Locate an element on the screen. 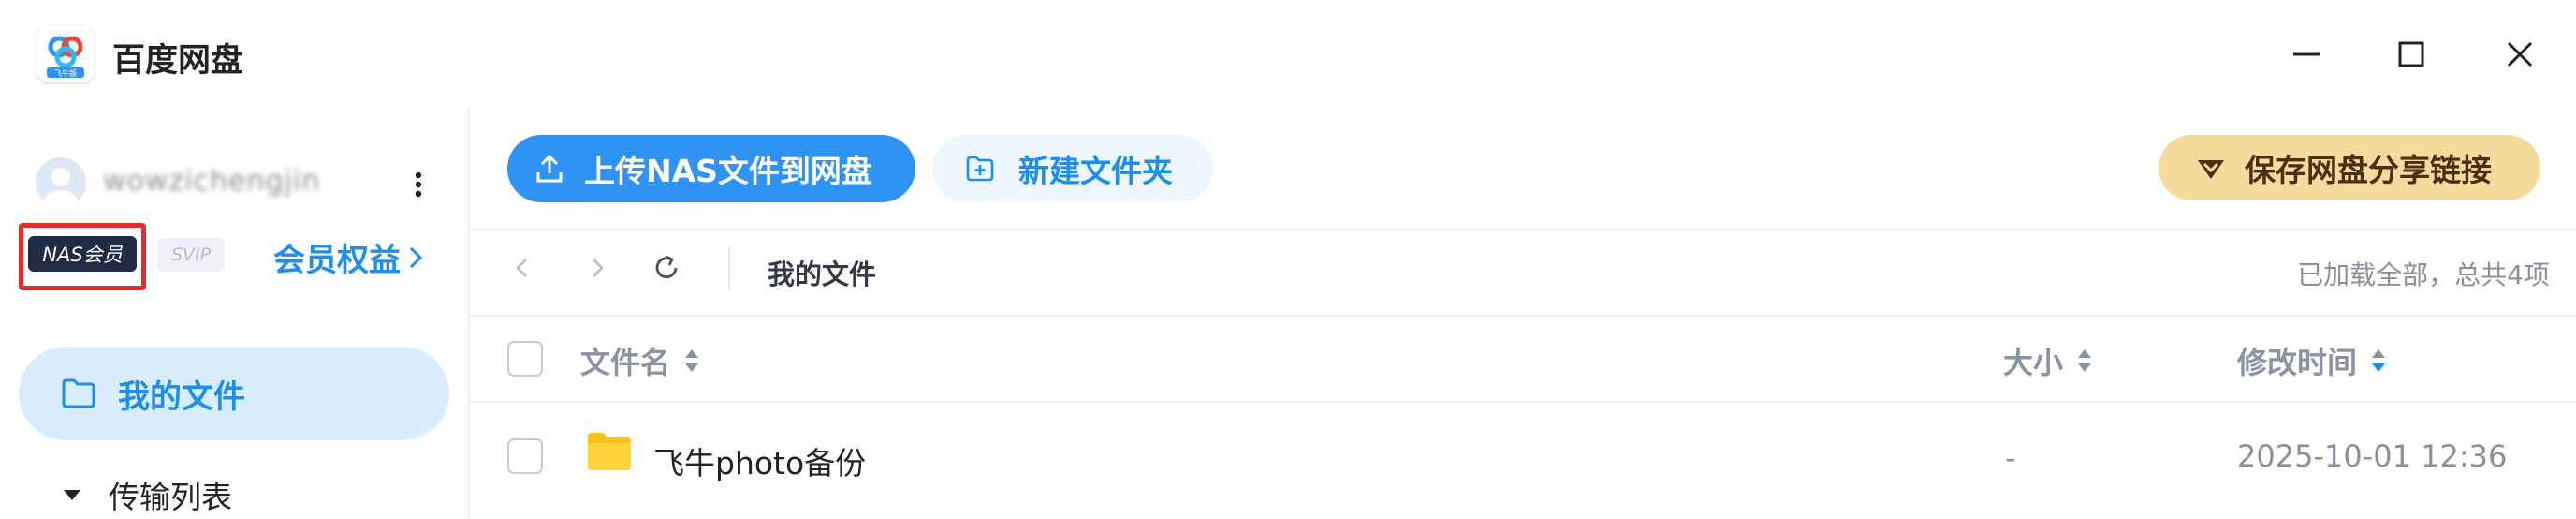 The image size is (2576, 519). refresh-button is located at coordinates (666, 268).